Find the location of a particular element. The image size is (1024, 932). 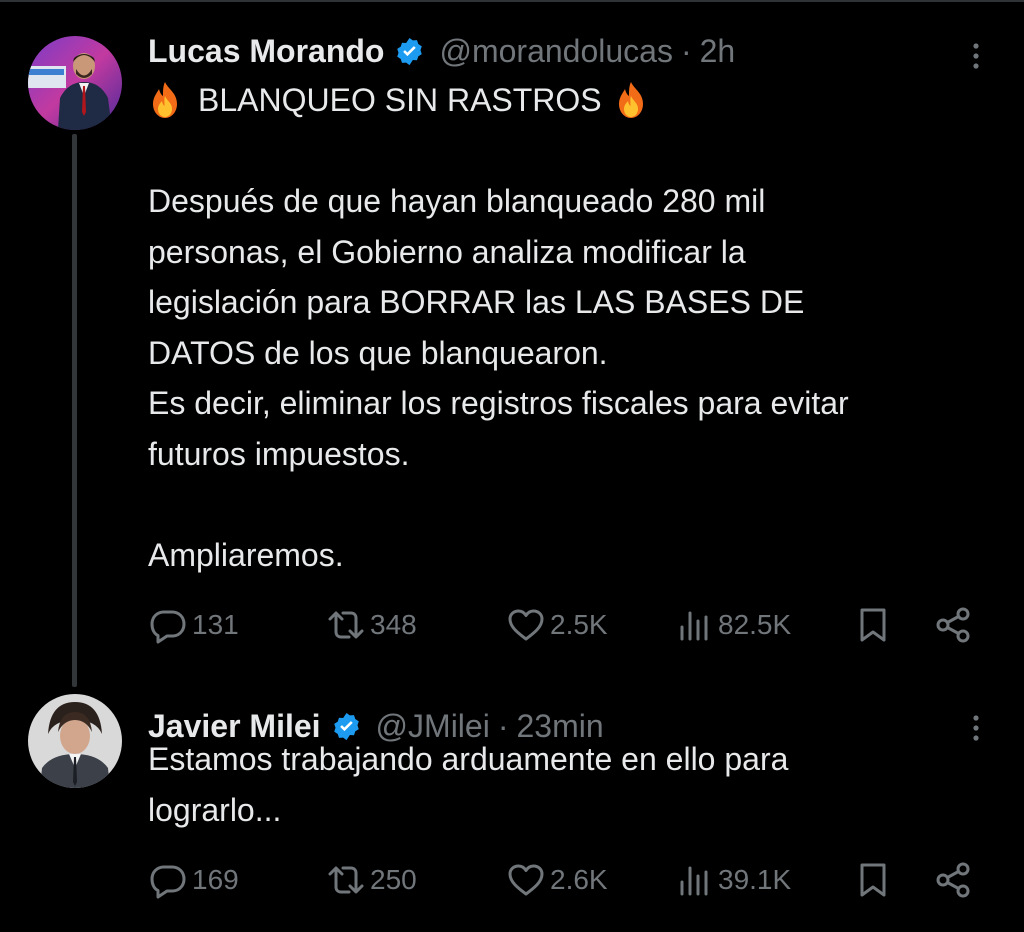

reply-button: 169 is located at coordinates (193, 880).